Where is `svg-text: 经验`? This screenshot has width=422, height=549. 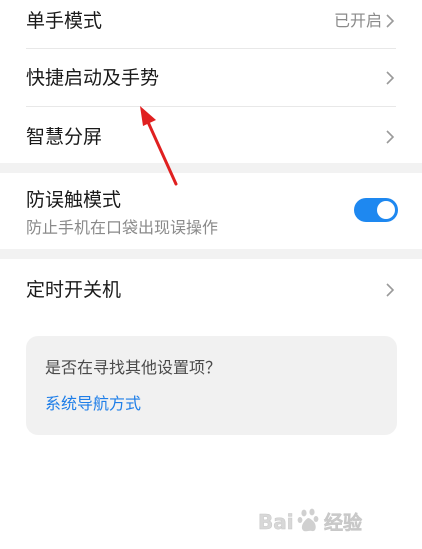 svg-text: 经验 is located at coordinates (343, 522).